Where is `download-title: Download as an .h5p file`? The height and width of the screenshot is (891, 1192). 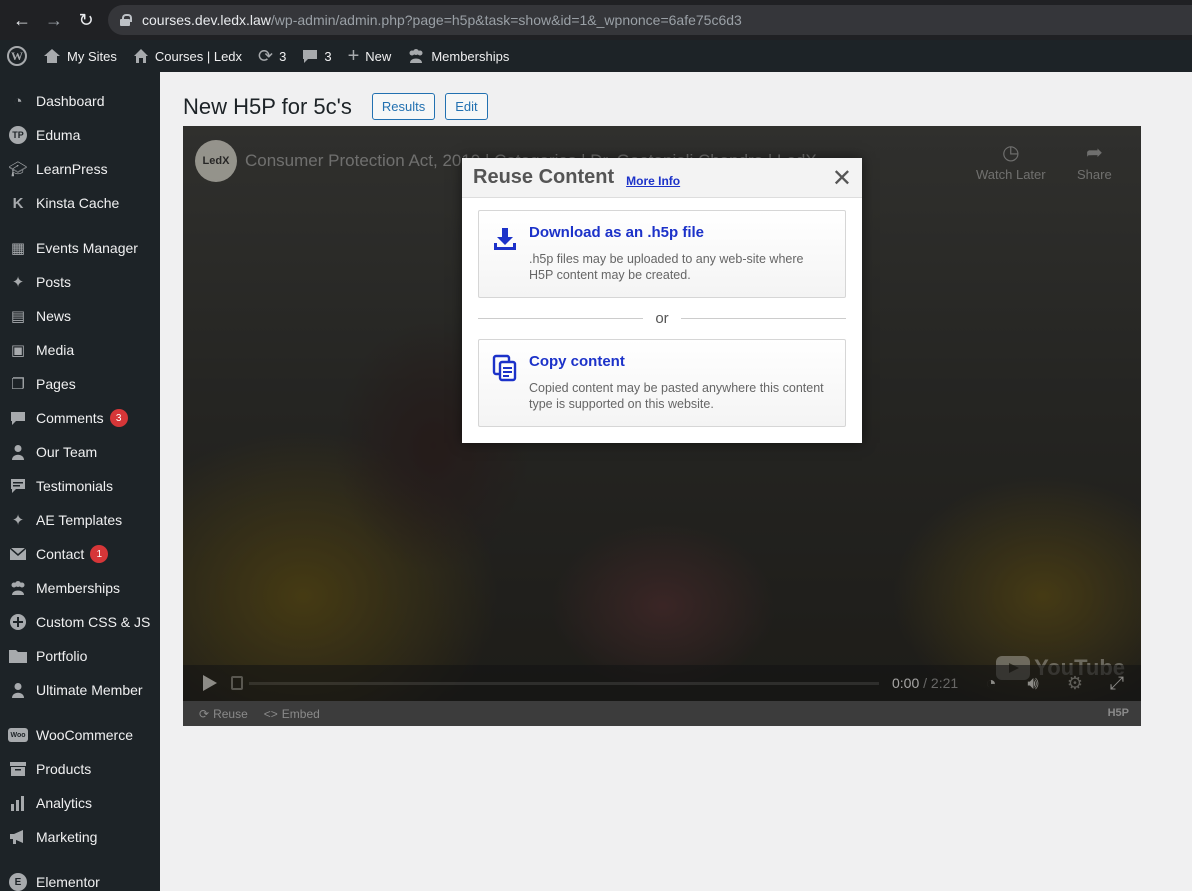 download-title: Download as an .h5p file is located at coordinates (617, 232).